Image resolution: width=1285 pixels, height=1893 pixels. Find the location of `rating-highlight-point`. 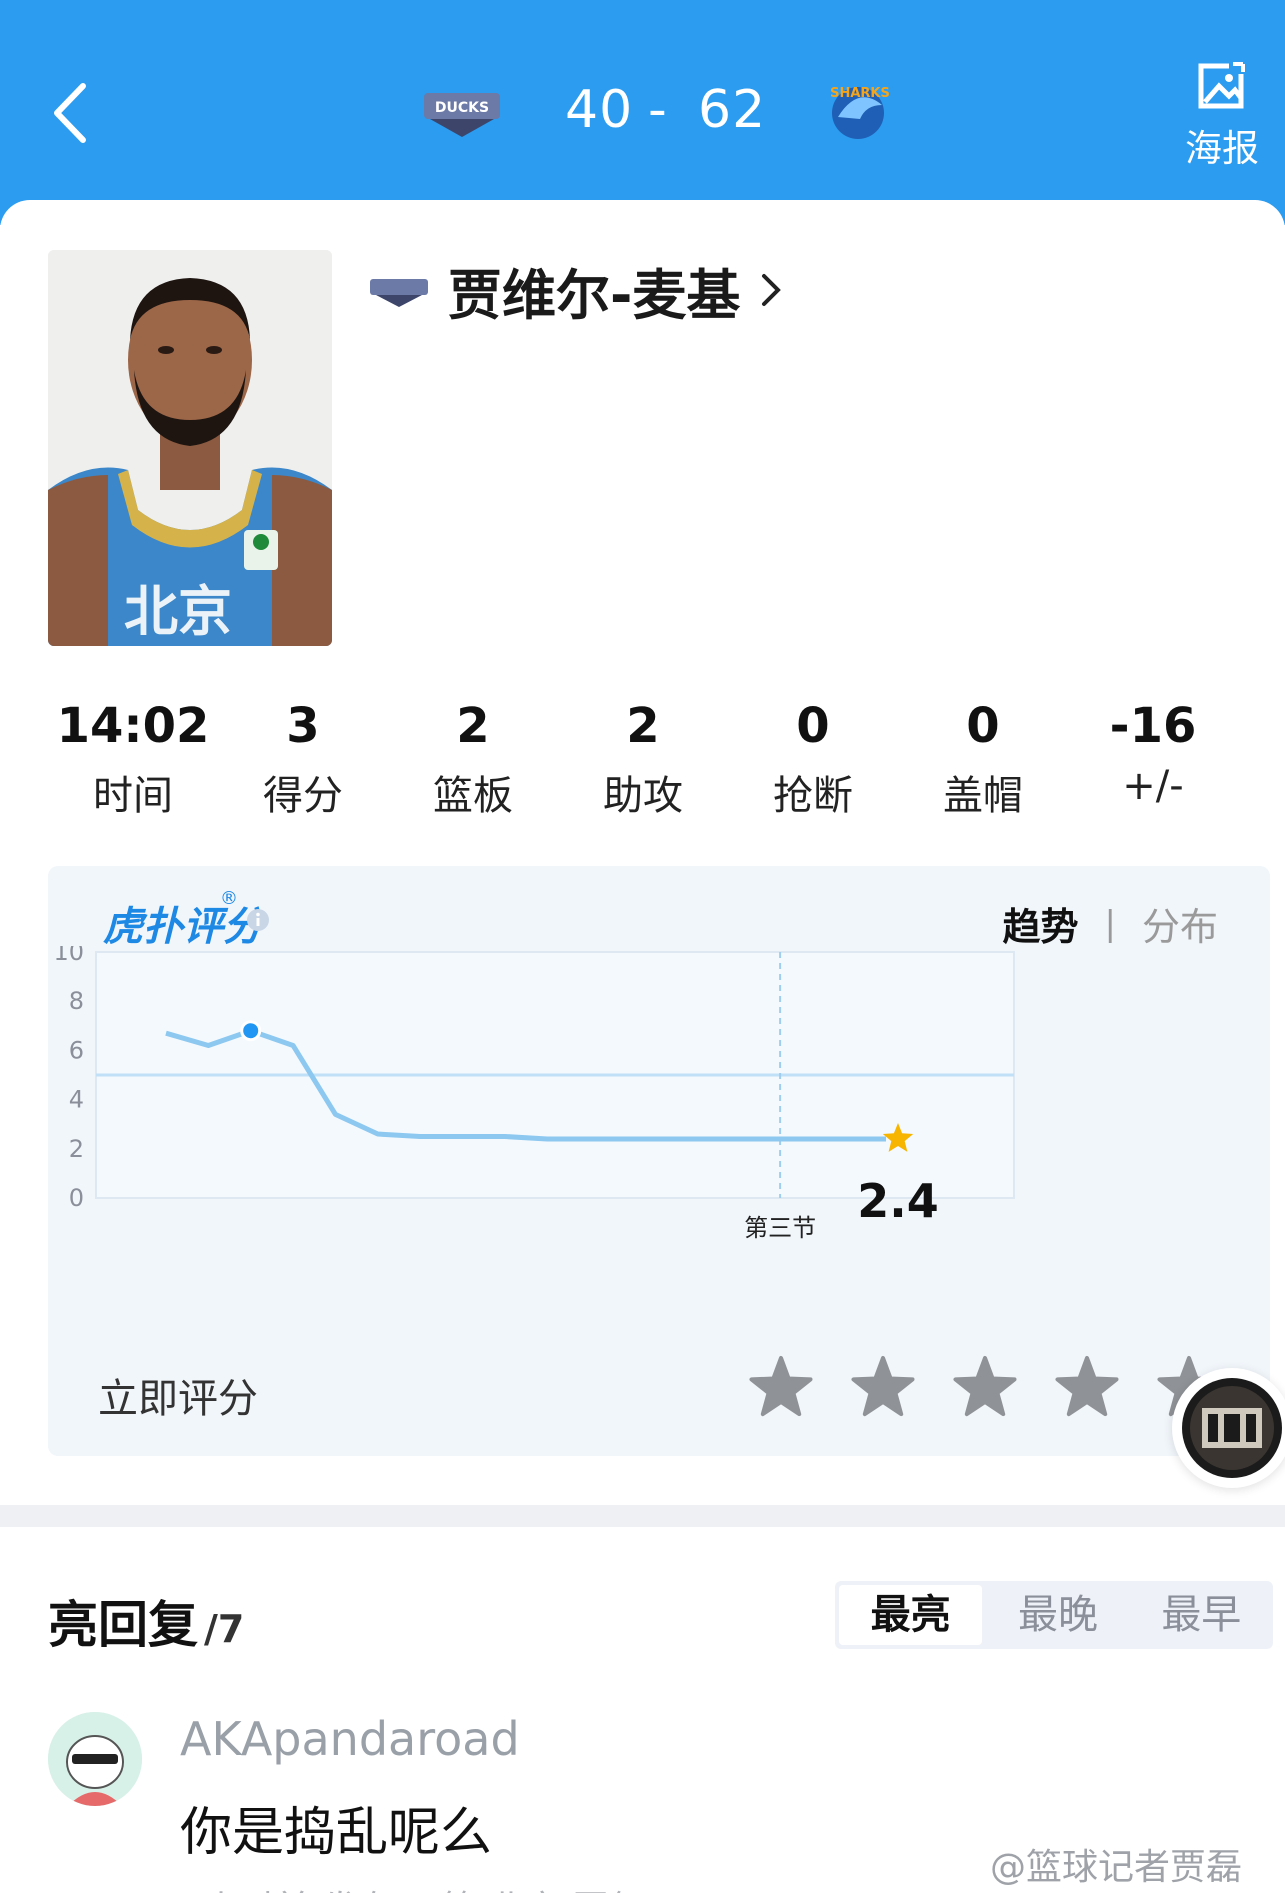

rating-highlight-point is located at coordinates (251, 1031).